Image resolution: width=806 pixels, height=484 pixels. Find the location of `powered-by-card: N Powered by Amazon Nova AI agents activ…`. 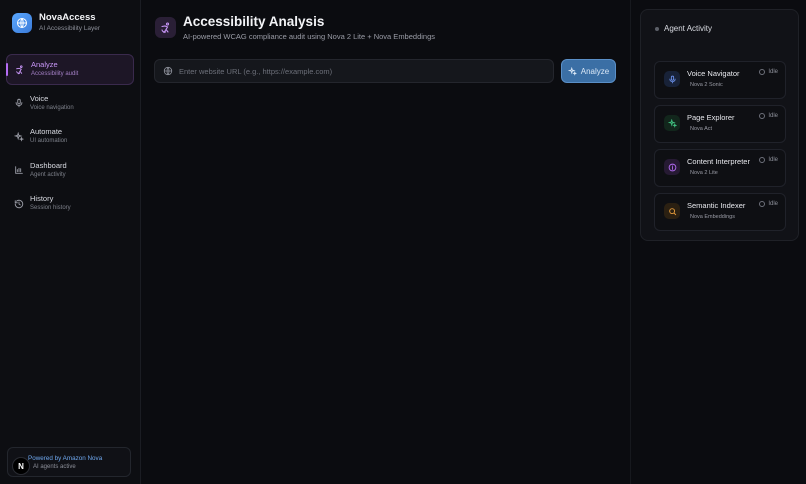

powered-by-card: N Powered by Amazon Nova AI agents activ… is located at coordinates (69, 462).